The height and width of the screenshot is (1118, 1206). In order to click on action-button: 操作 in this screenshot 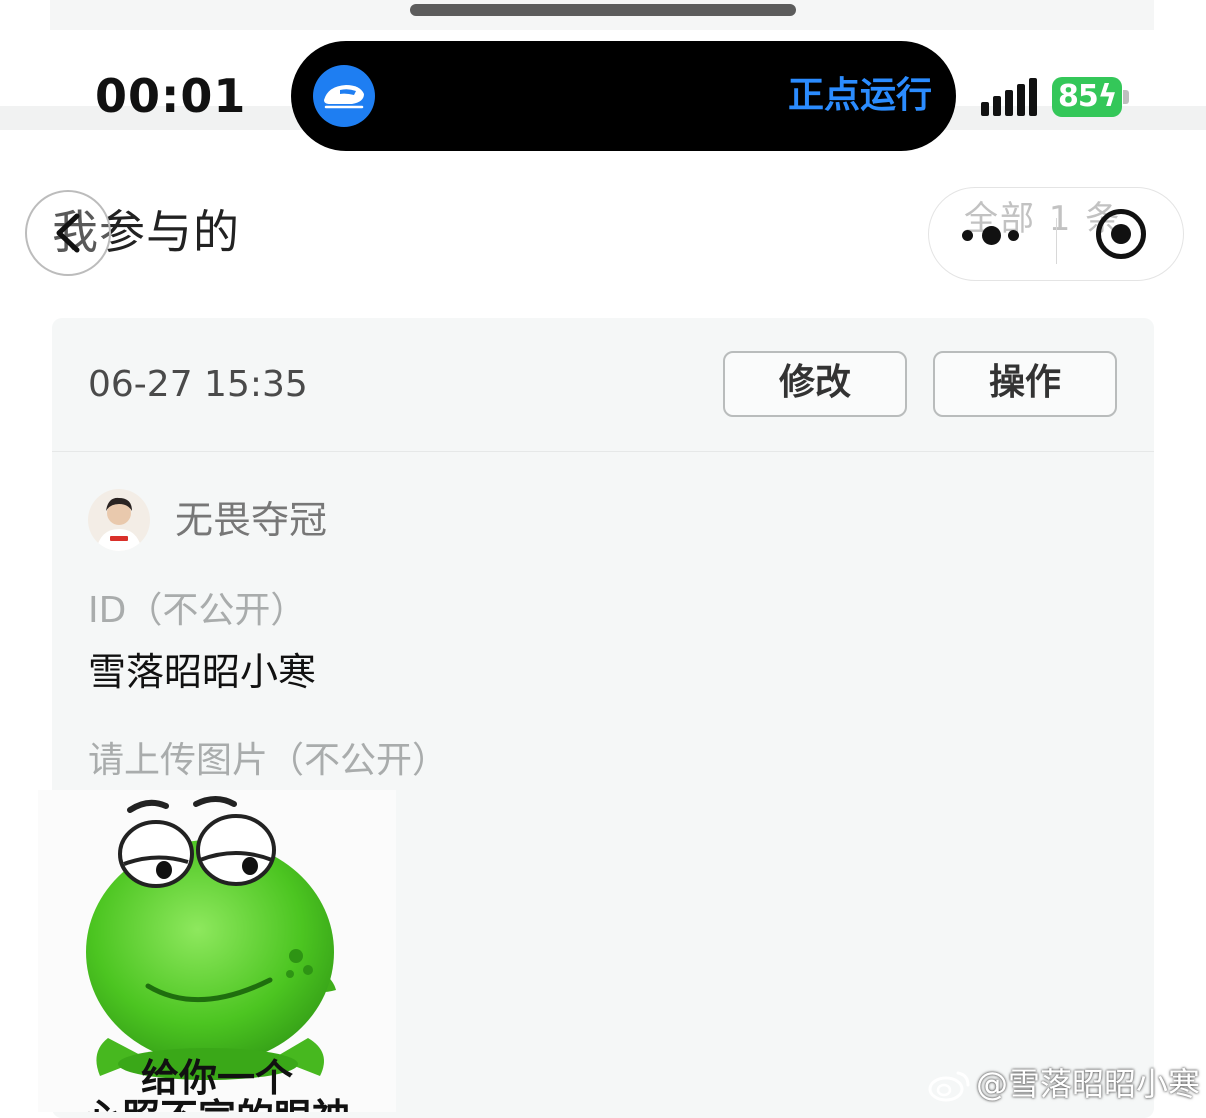, I will do `click(1025, 384)`.